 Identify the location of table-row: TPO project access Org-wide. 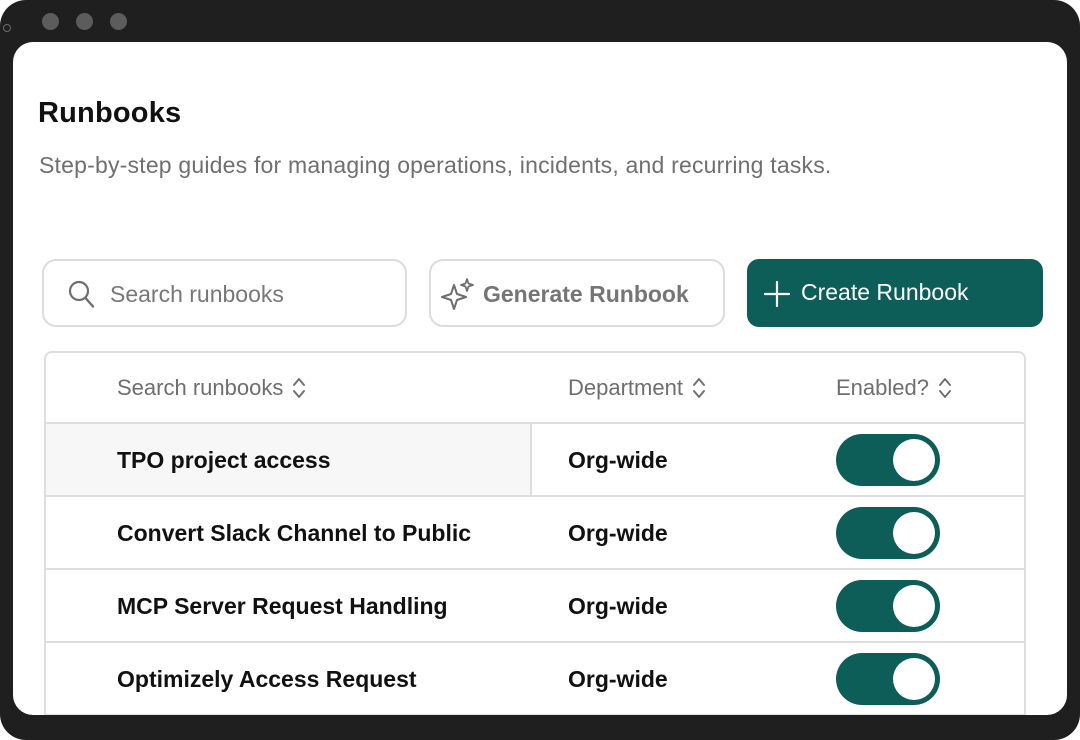
(535, 460).